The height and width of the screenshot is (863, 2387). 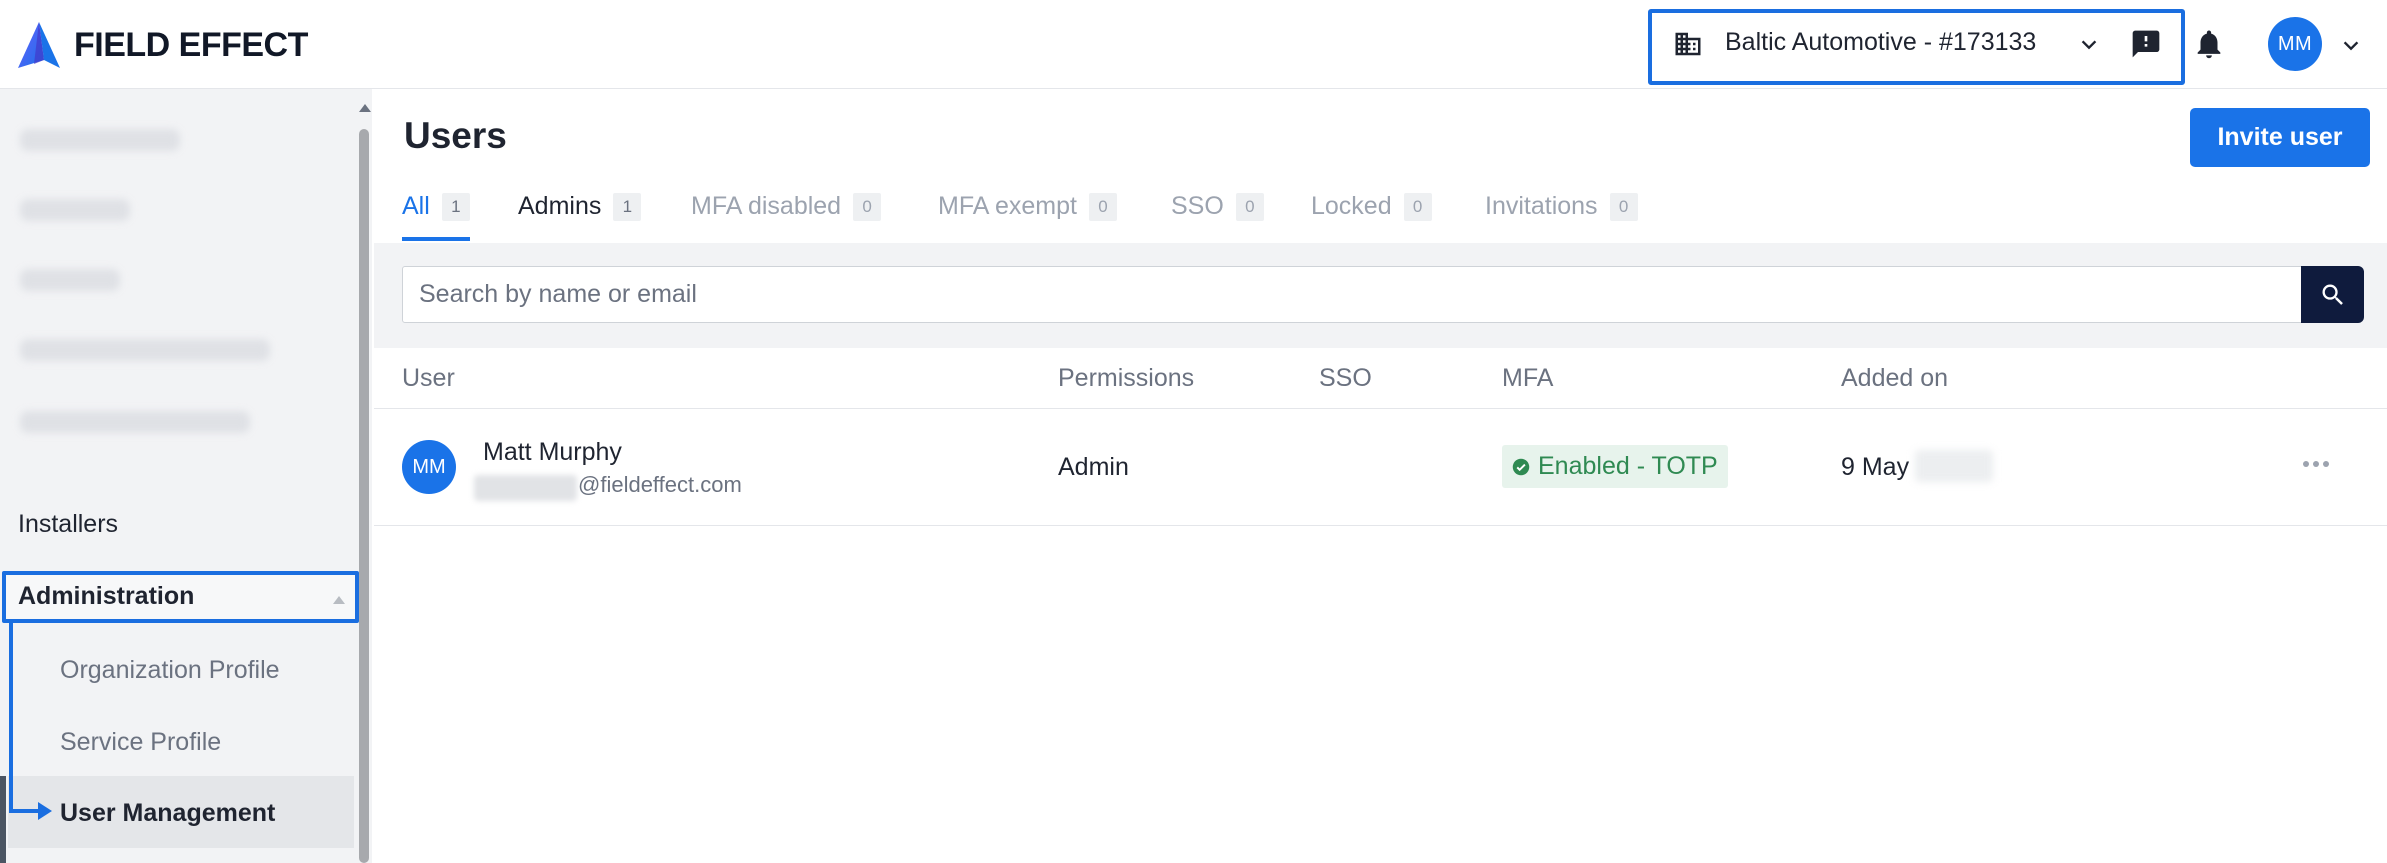 What do you see at coordinates (45, 811) in the screenshot?
I see `annotation-arrow-icon` at bounding box center [45, 811].